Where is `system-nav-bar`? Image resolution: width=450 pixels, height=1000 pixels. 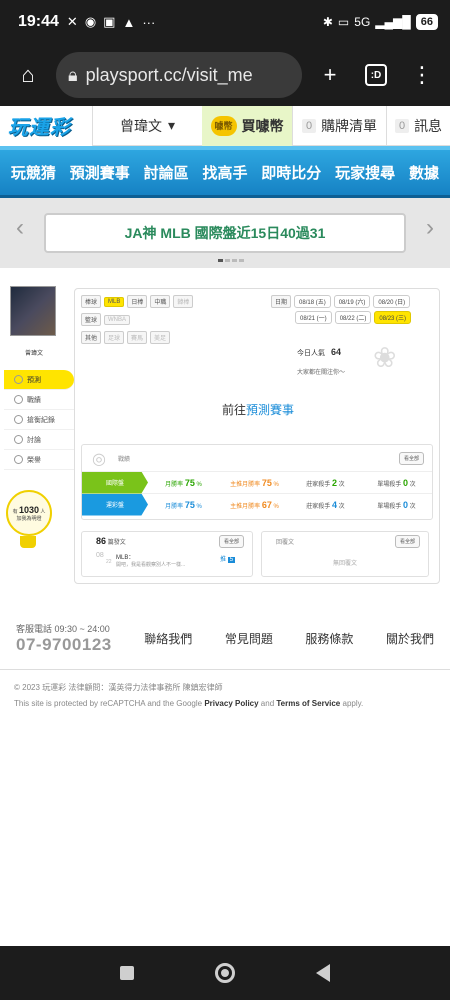
system-nav-bar is located at coordinates (225, 973).